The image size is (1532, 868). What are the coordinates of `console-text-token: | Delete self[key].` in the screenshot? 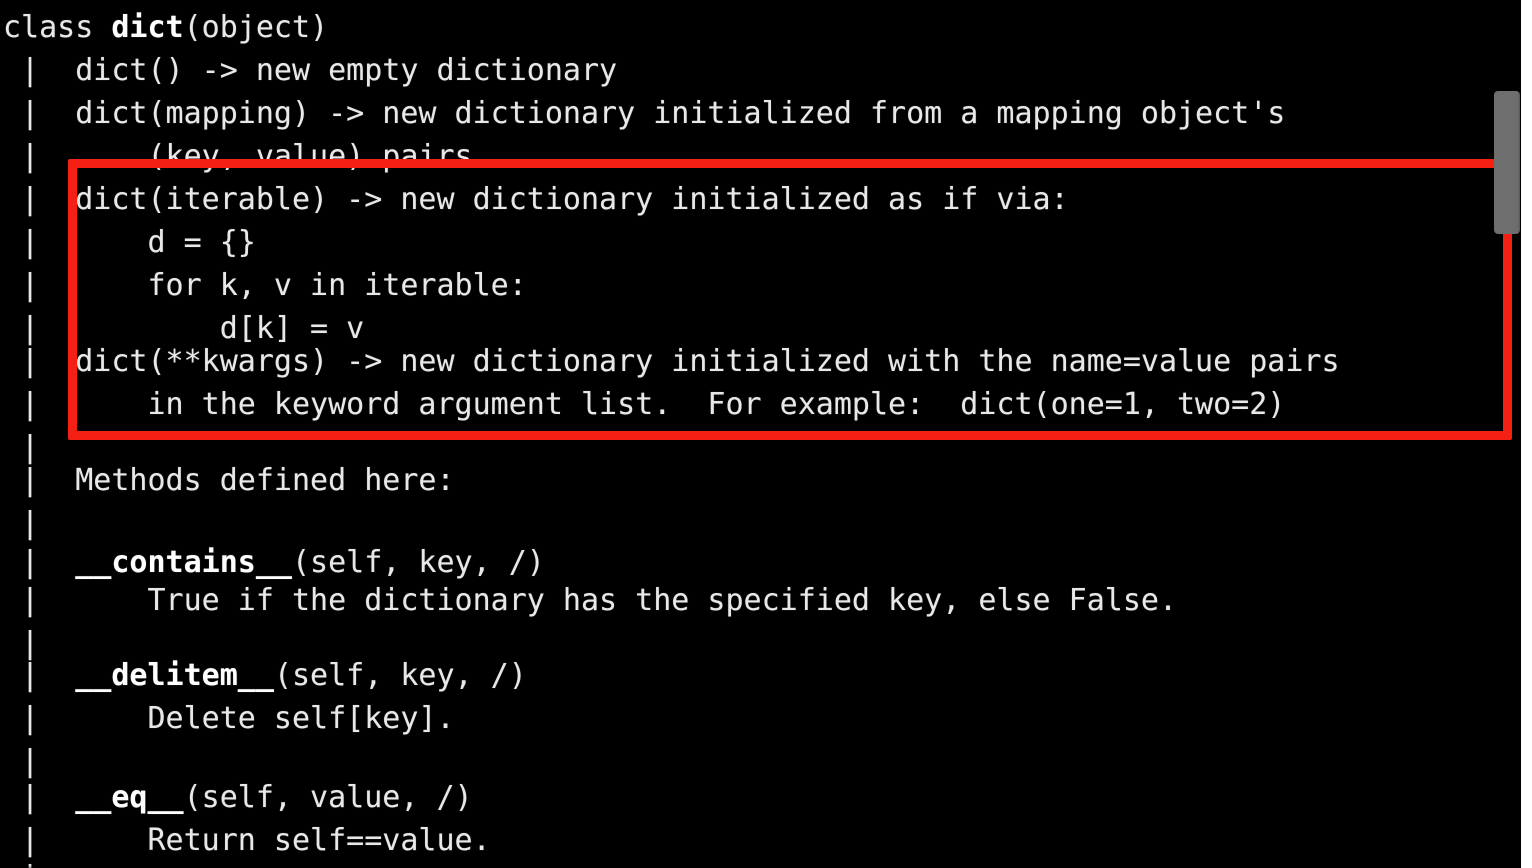 It's located at (229, 718).